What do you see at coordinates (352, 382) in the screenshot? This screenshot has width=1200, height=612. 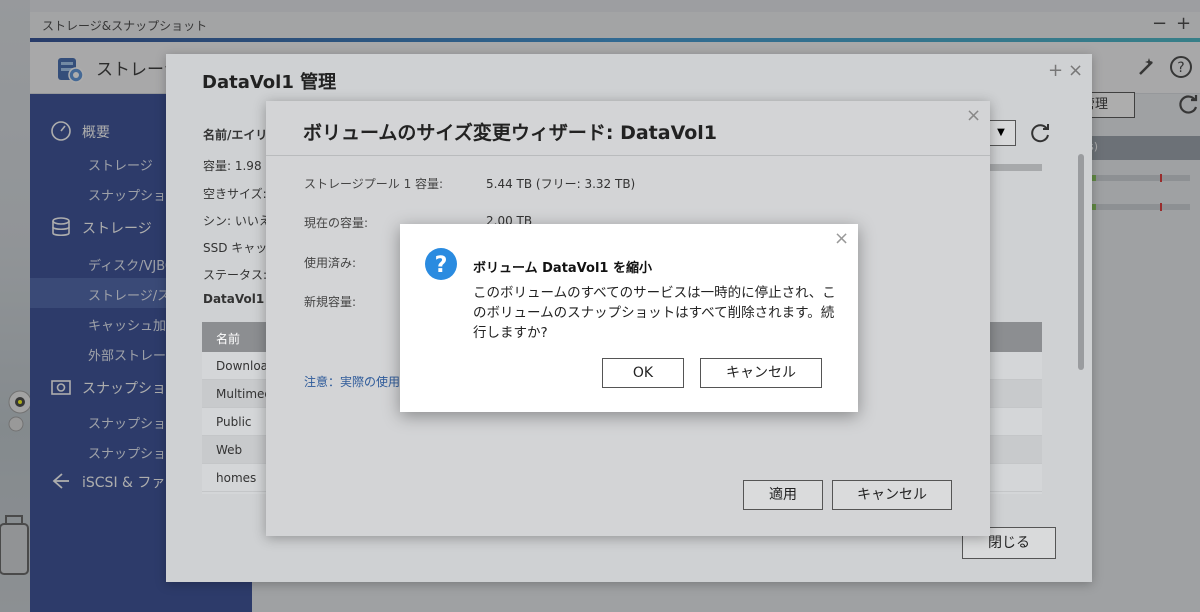 I see `wizard-note: 注意：実際の使用` at bounding box center [352, 382].